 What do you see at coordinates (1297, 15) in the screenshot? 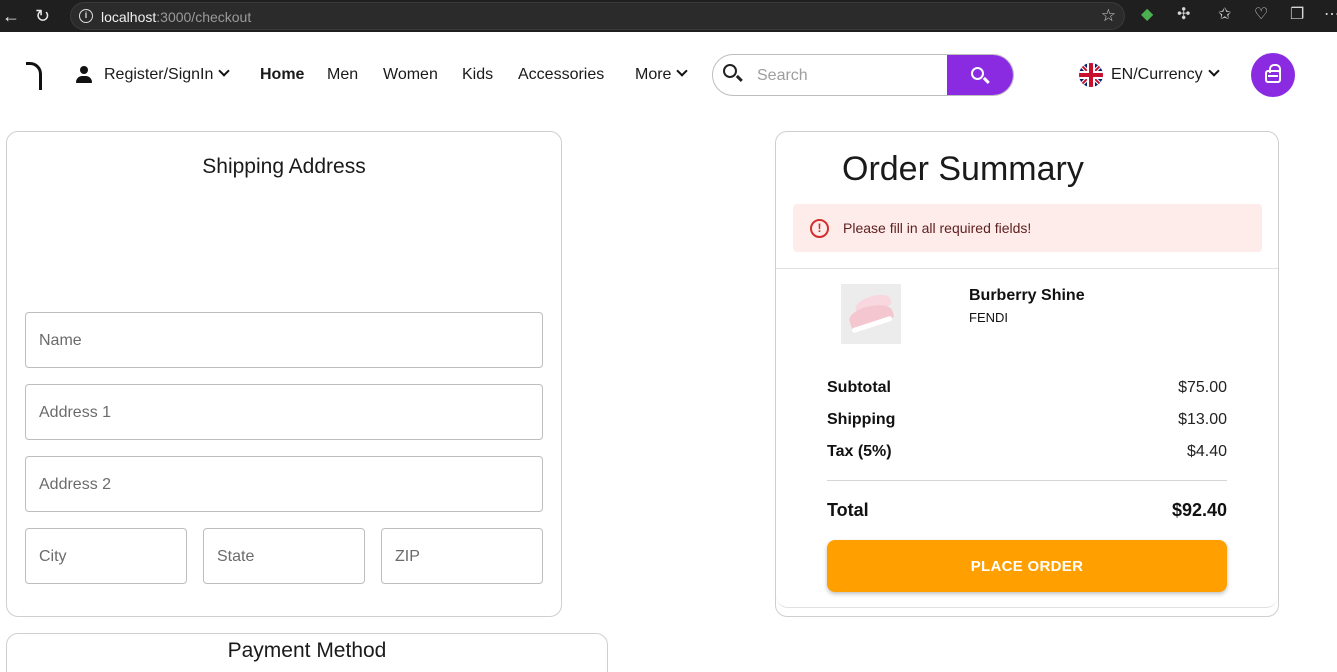
I see `collections-icon: ❐` at bounding box center [1297, 15].